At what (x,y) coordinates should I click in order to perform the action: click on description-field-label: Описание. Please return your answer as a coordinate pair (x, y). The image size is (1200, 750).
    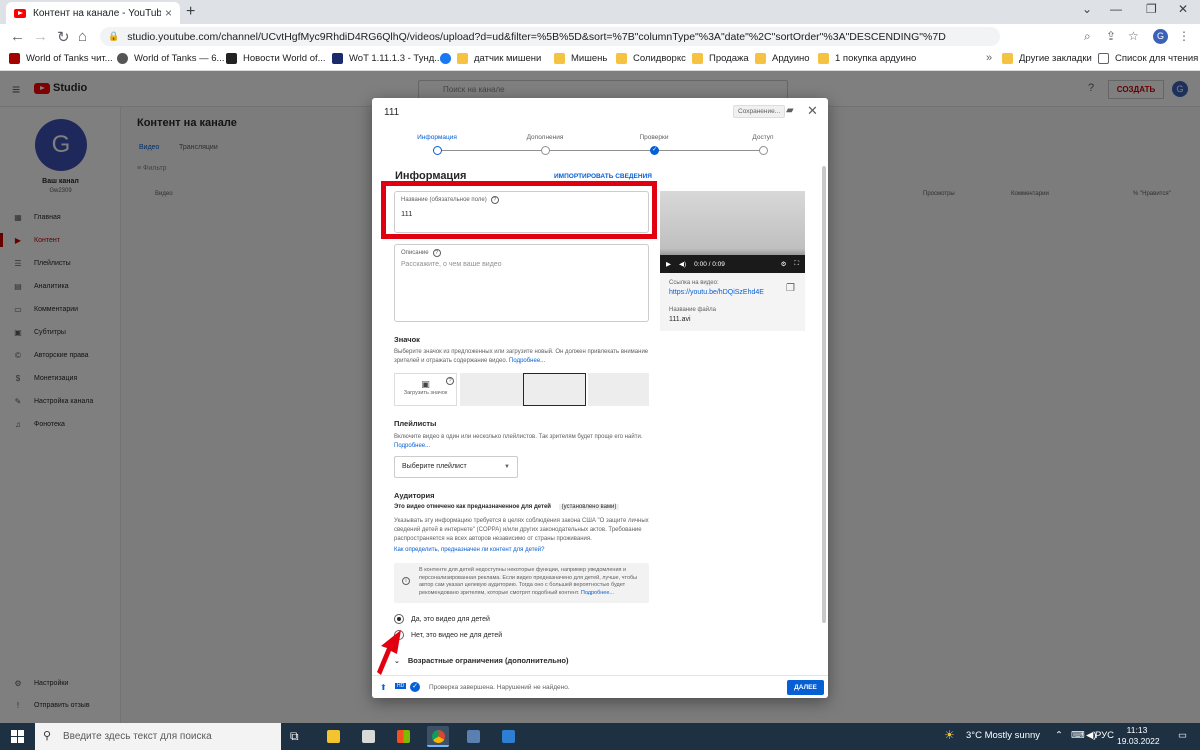
    Looking at the image, I should click on (415, 253).